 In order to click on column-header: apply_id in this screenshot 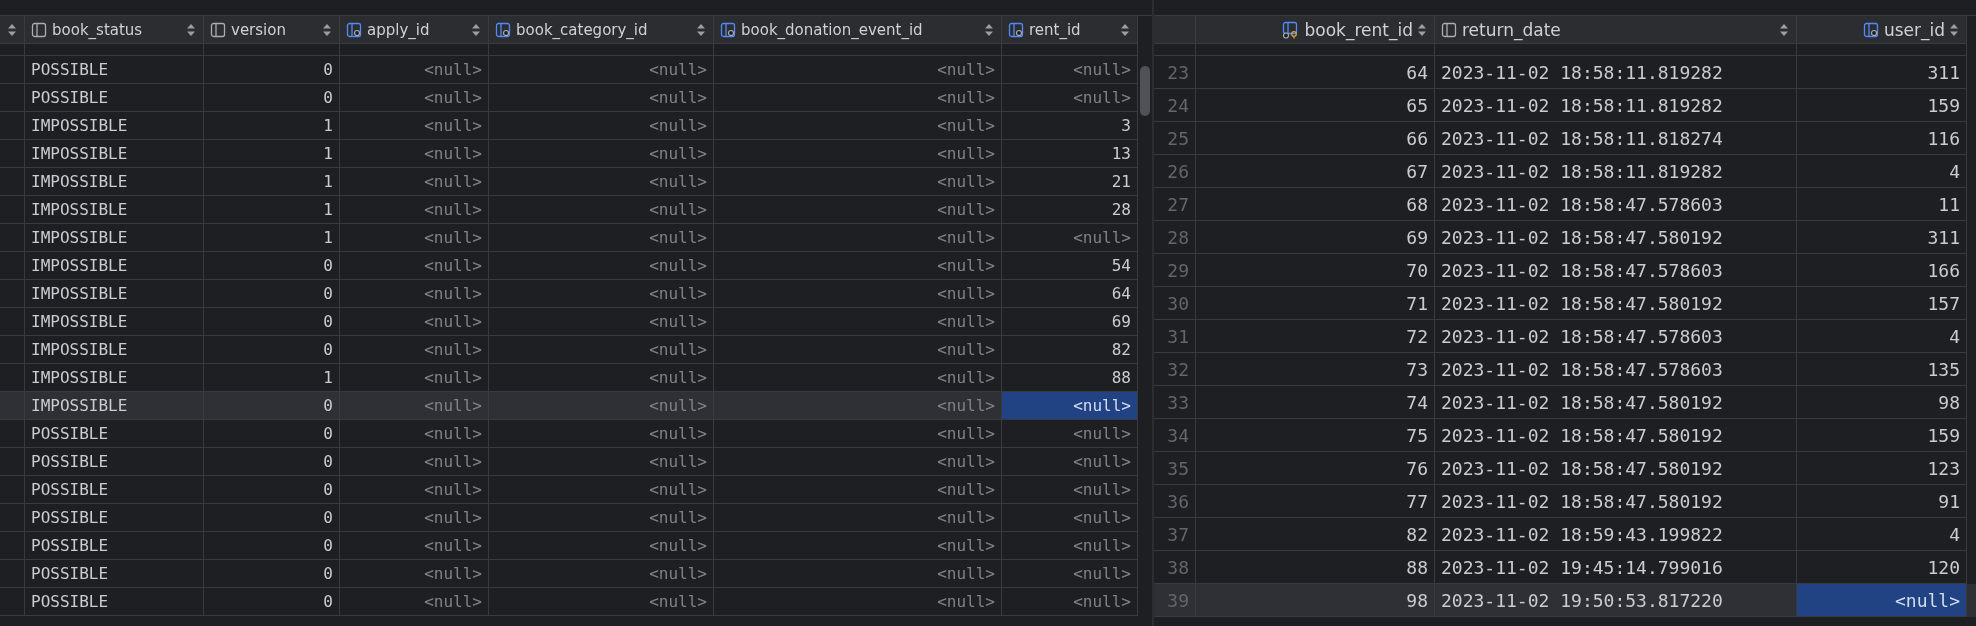, I will do `click(414, 30)`.